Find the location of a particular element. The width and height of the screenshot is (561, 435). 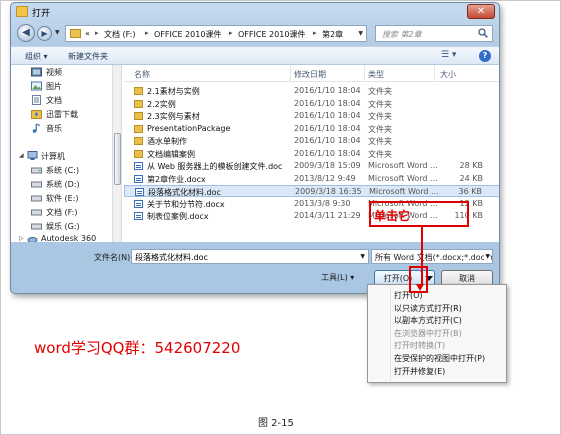

file-date: 2013/3/8 9:30 is located at coordinates (322, 203).